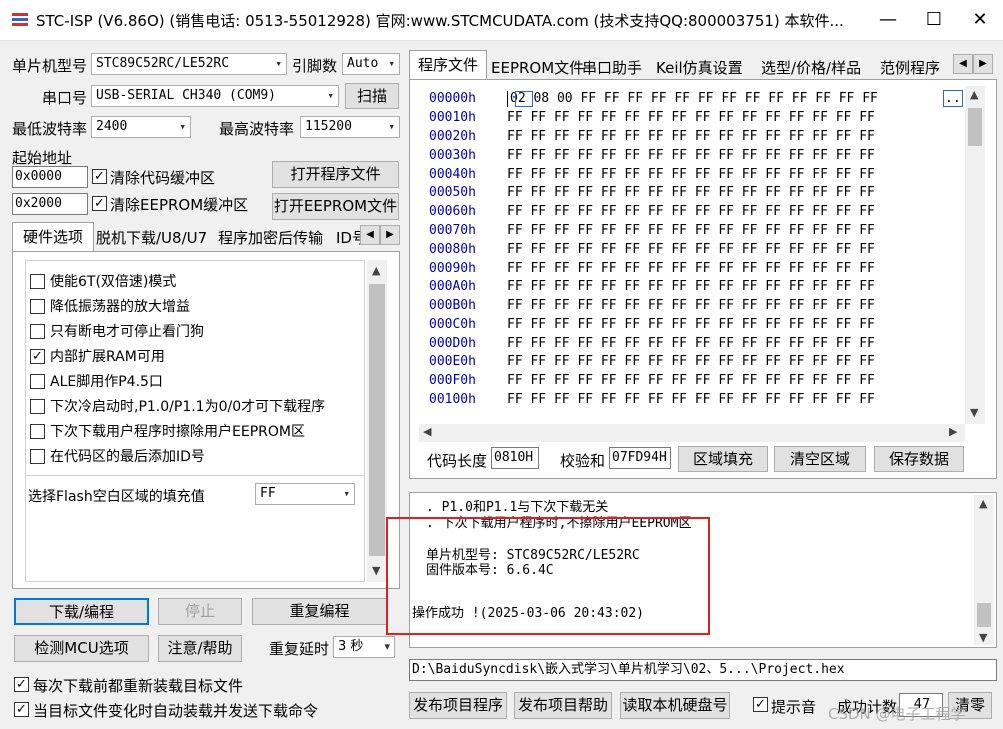 The height and width of the screenshot is (729, 1003). What do you see at coordinates (20, 20) in the screenshot?
I see `app-logo-icon` at bounding box center [20, 20].